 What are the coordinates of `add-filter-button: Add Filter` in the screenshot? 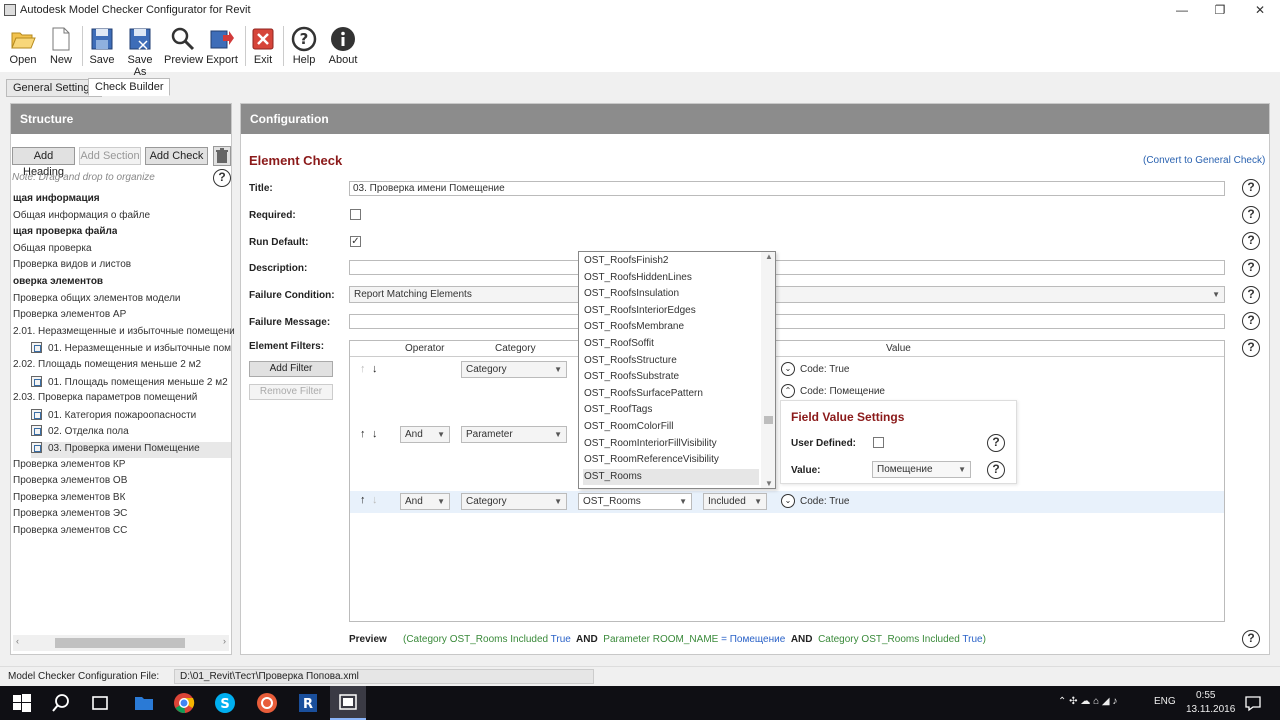 It's located at (291, 369).